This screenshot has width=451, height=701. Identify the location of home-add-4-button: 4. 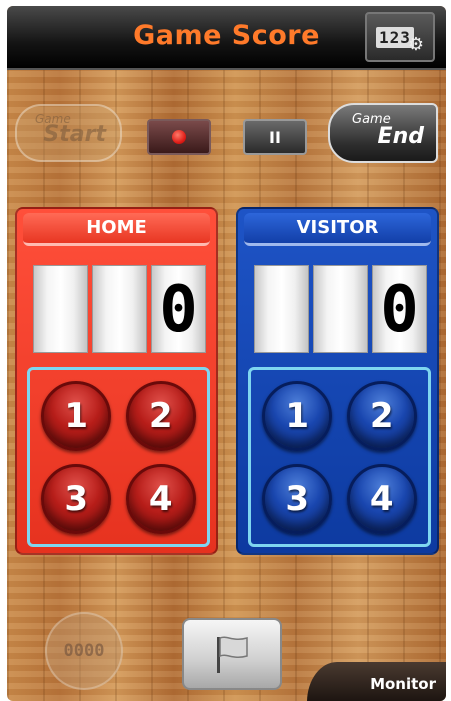
(160, 498).